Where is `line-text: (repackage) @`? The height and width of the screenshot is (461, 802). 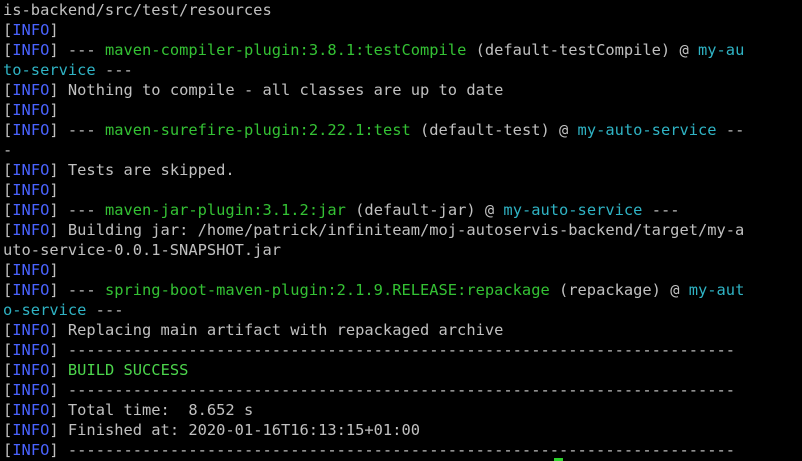 line-text: (repackage) @ is located at coordinates (619, 290).